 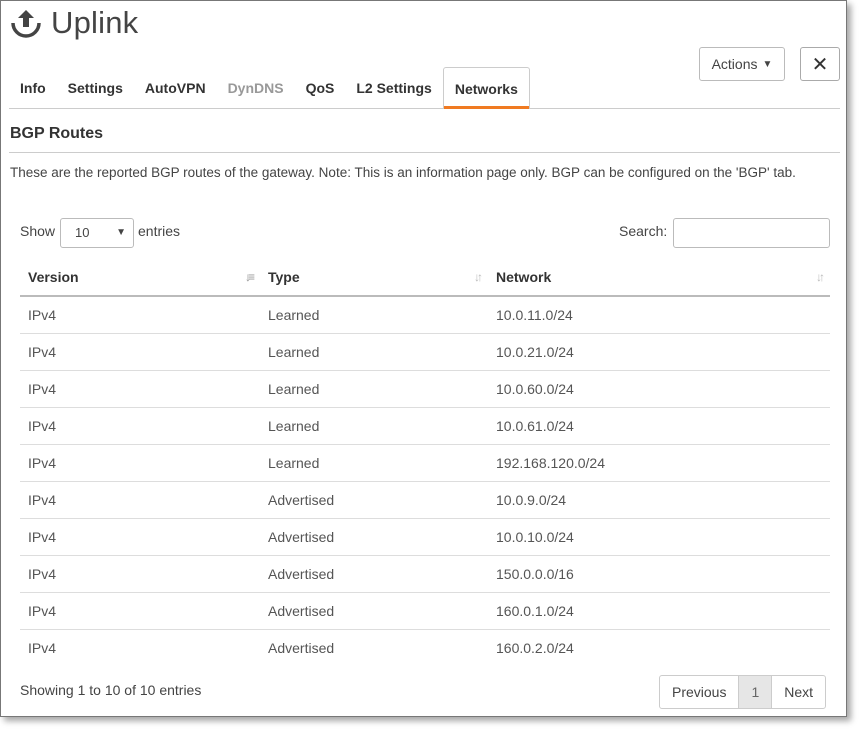 I want to click on table-info: Showing 1 to 10 of 10 entries, so click(x=111, y=690).